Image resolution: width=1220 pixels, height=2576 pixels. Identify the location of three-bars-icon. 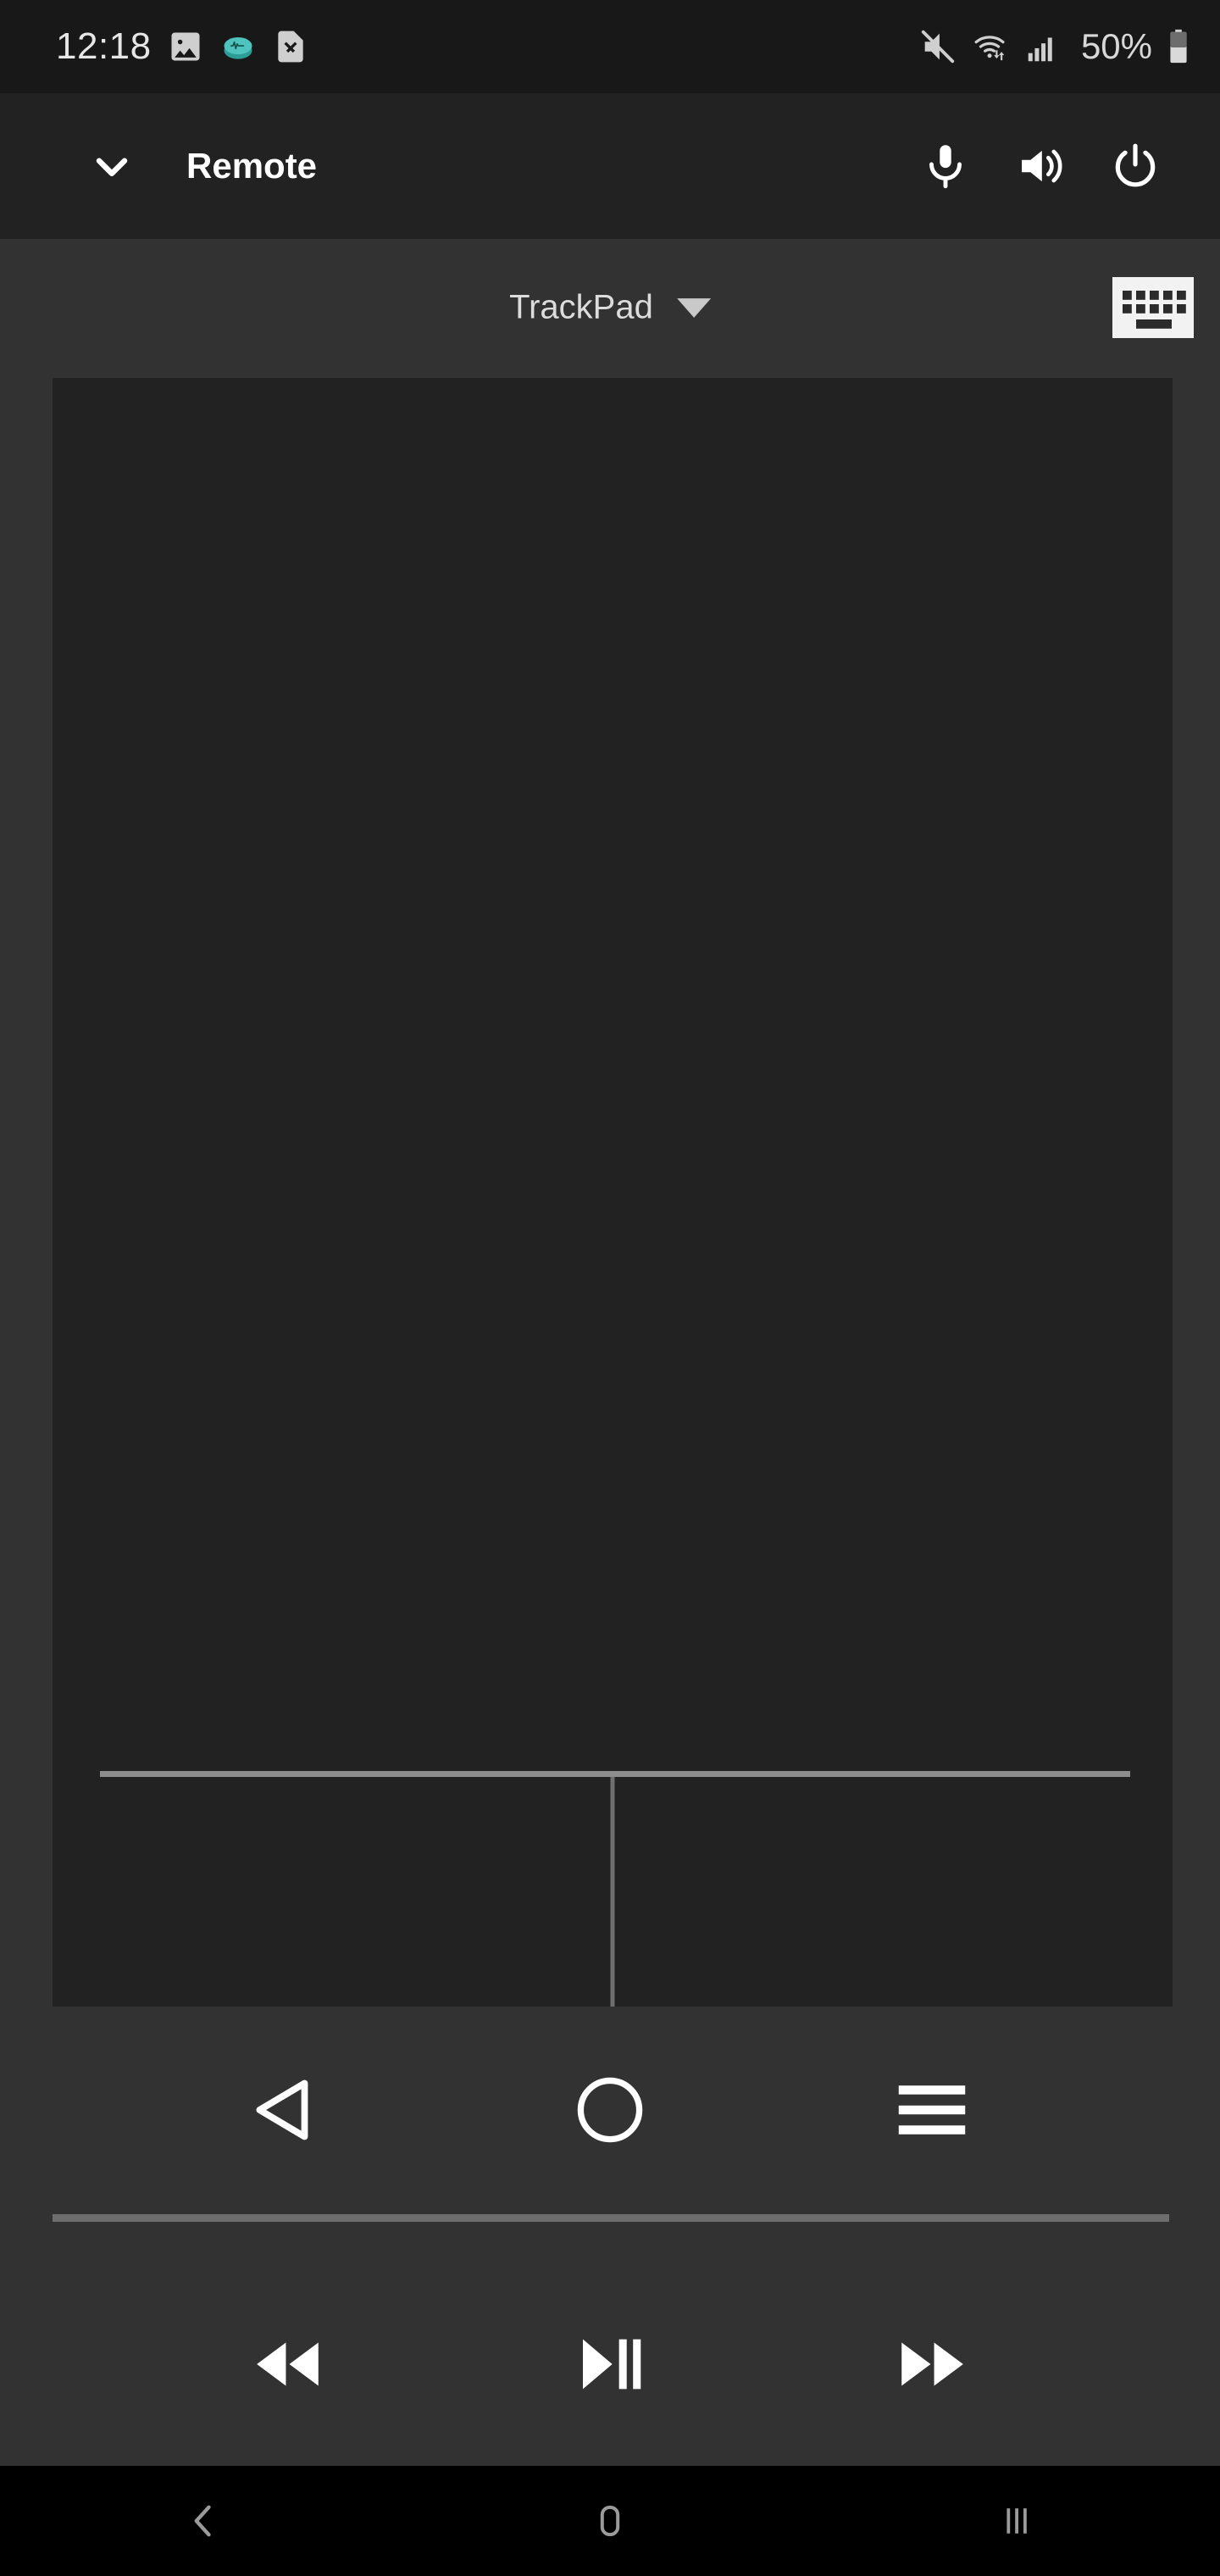
(1016, 2521).